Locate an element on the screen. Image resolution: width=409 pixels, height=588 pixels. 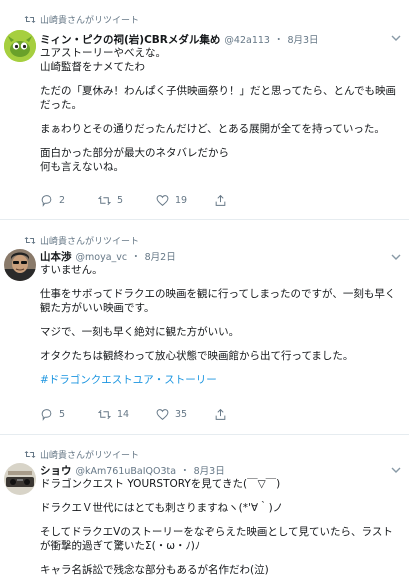
tweet-header: ショウ @kAm761uBaIQO3ta ・ 8月3日 is located at coordinates (219, 470).